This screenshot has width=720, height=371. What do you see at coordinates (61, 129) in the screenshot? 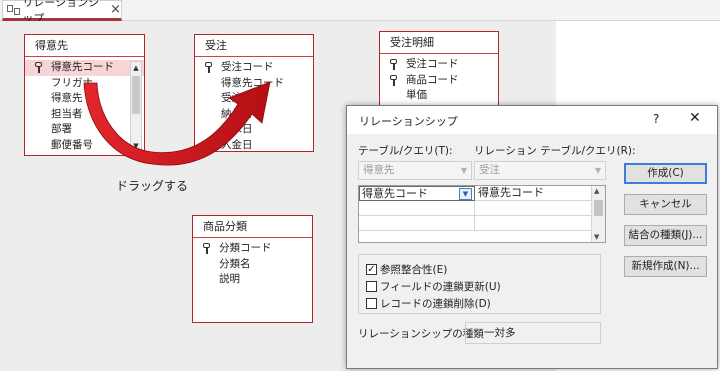
I see `field-name: 部署` at bounding box center [61, 129].